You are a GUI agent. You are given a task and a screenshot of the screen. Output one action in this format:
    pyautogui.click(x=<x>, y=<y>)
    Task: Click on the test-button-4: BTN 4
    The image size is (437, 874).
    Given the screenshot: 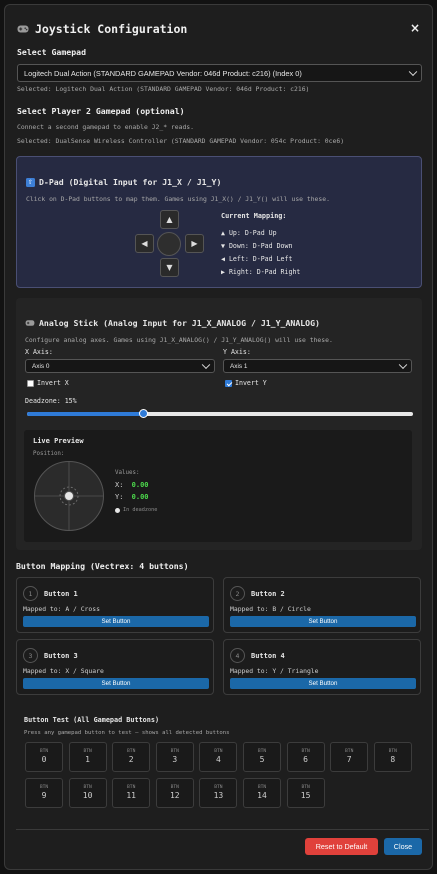 What is the action you would take?
    pyautogui.click(x=218, y=757)
    